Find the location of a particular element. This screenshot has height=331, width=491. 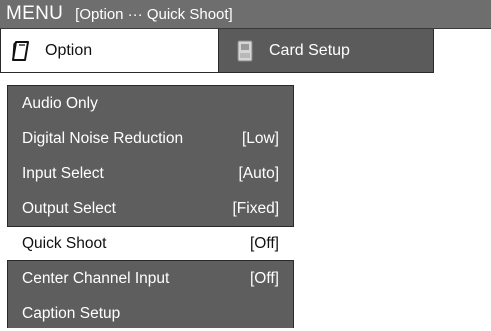

menu-item-label: Output Select is located at coordinates (69, 208).